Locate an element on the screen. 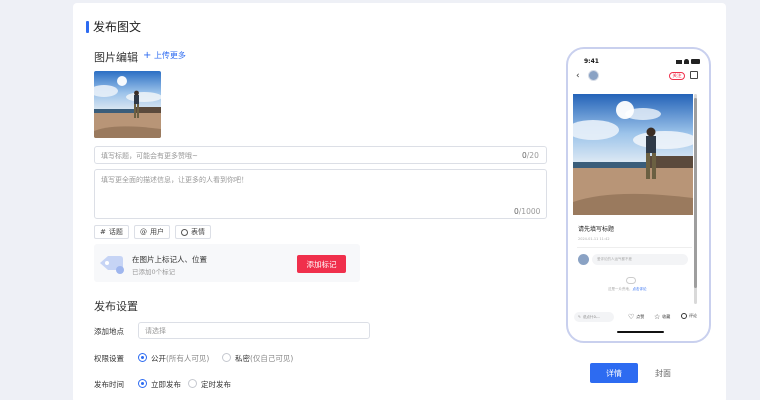 The width and height of the screenshot is (760, 400). page-title-text: 发布图文 is located at coordinates (117, 27).